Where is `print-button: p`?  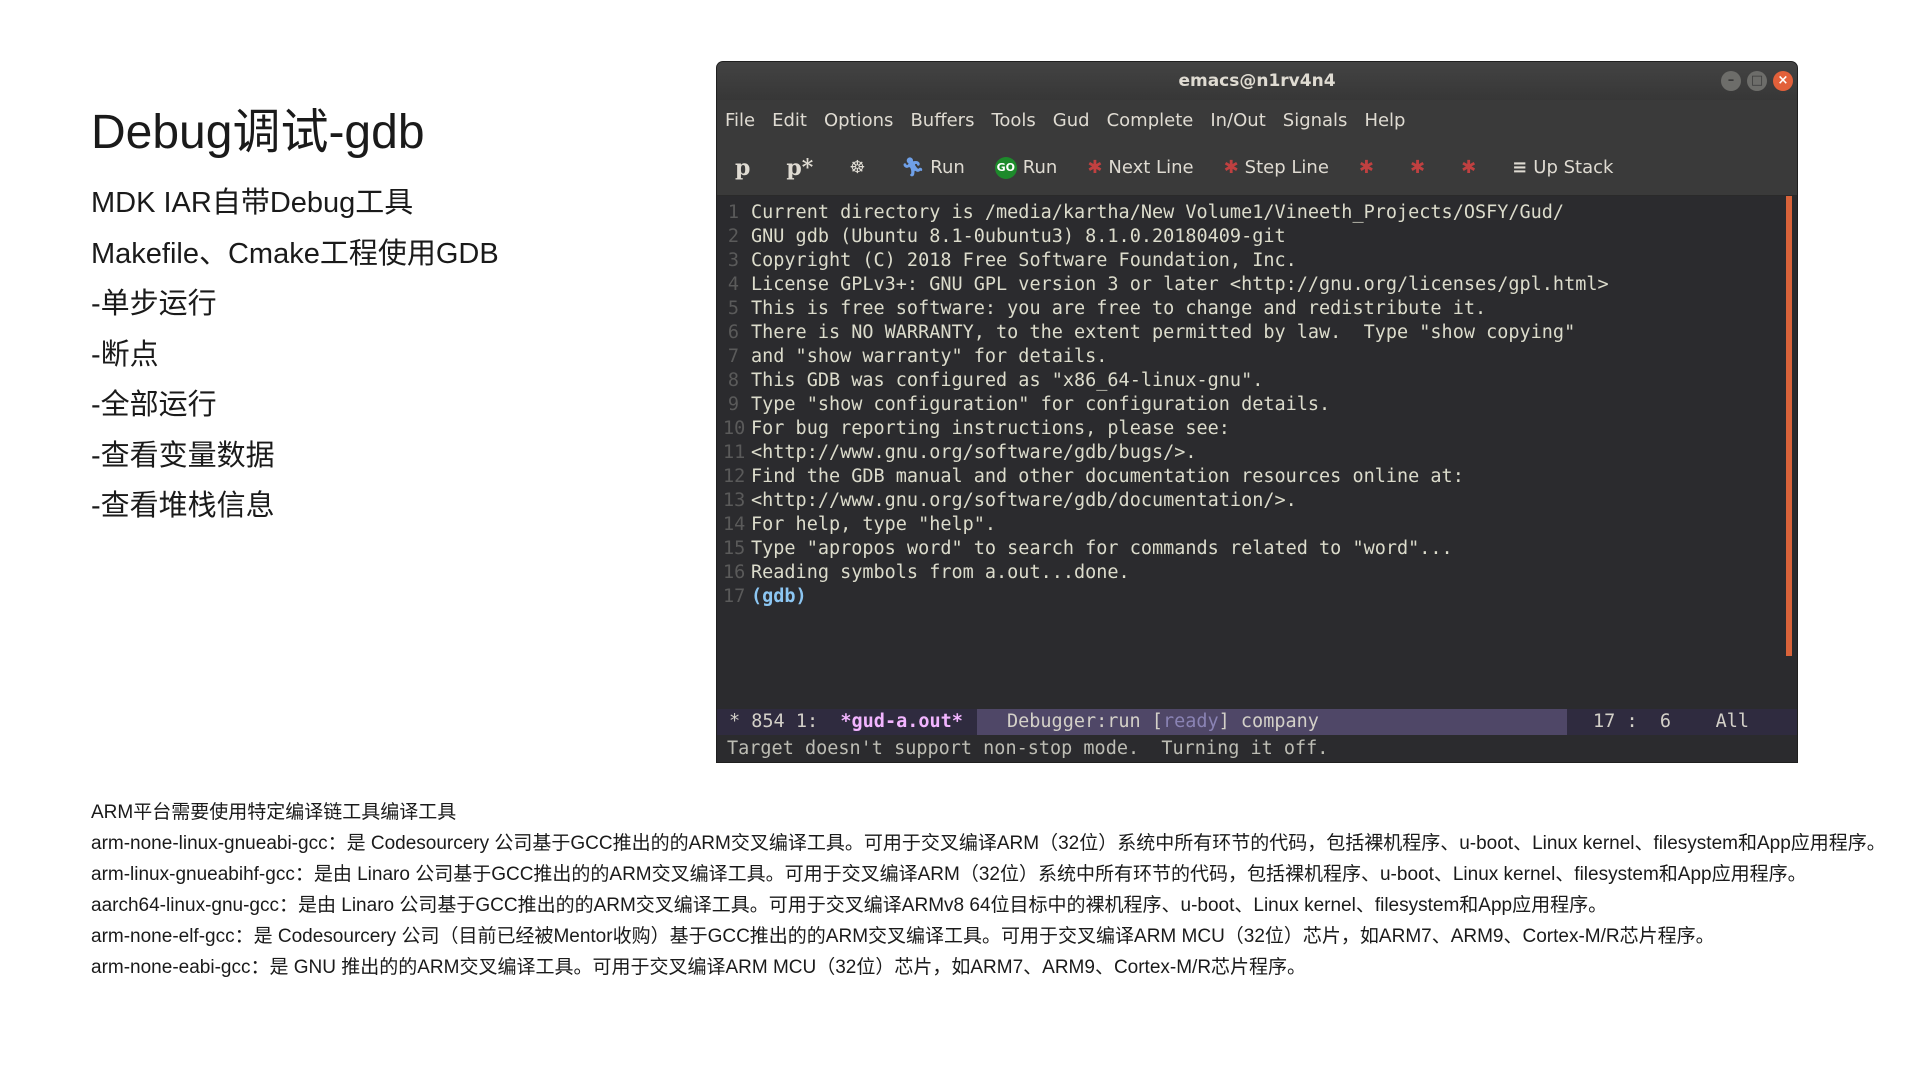 print-button: p is located at coordinates (745, 168).